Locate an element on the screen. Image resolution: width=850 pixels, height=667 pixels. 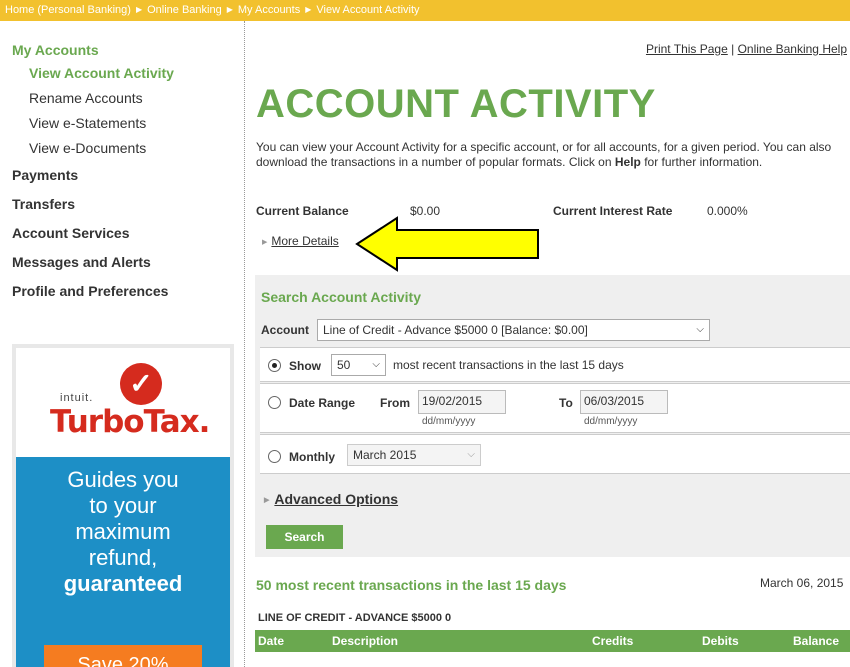
month-select-value: March 2015 is located at coordinates (385, 455).